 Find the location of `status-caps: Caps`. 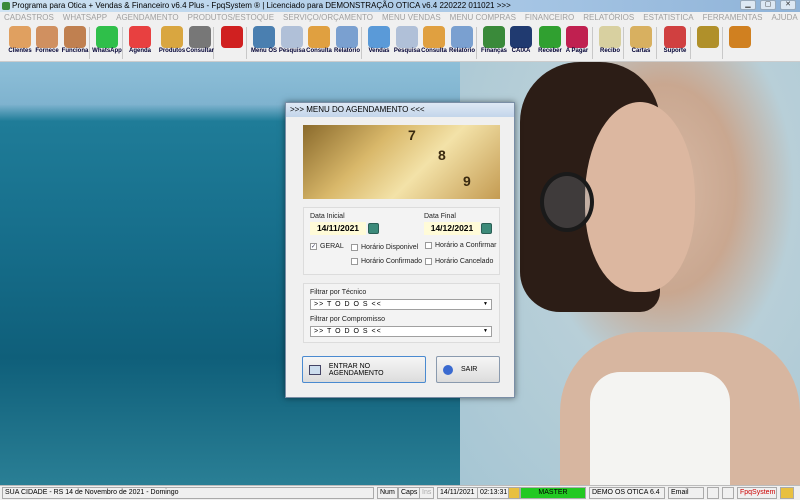

status-caps: Caps is located at coordinates (409, 493).